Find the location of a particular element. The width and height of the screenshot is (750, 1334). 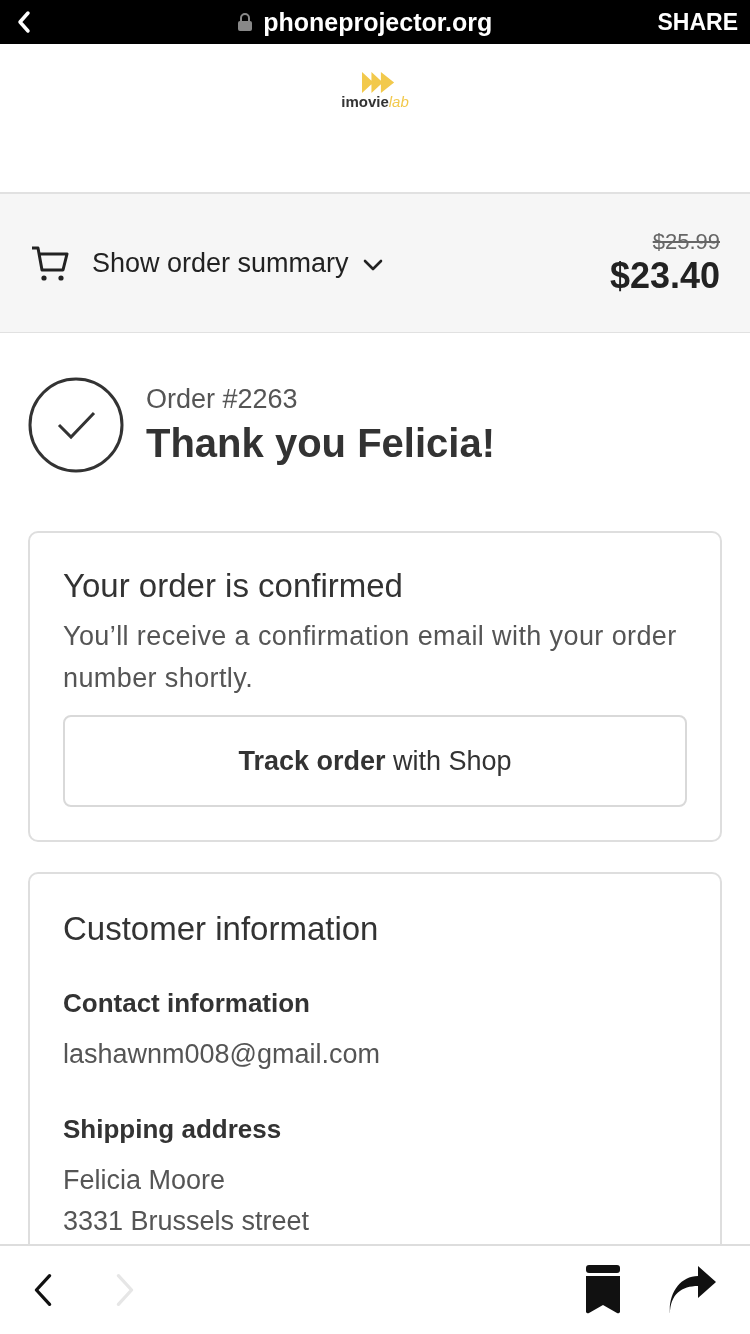

card-title: Your order is confirmed is located at coordinates (233, 586).